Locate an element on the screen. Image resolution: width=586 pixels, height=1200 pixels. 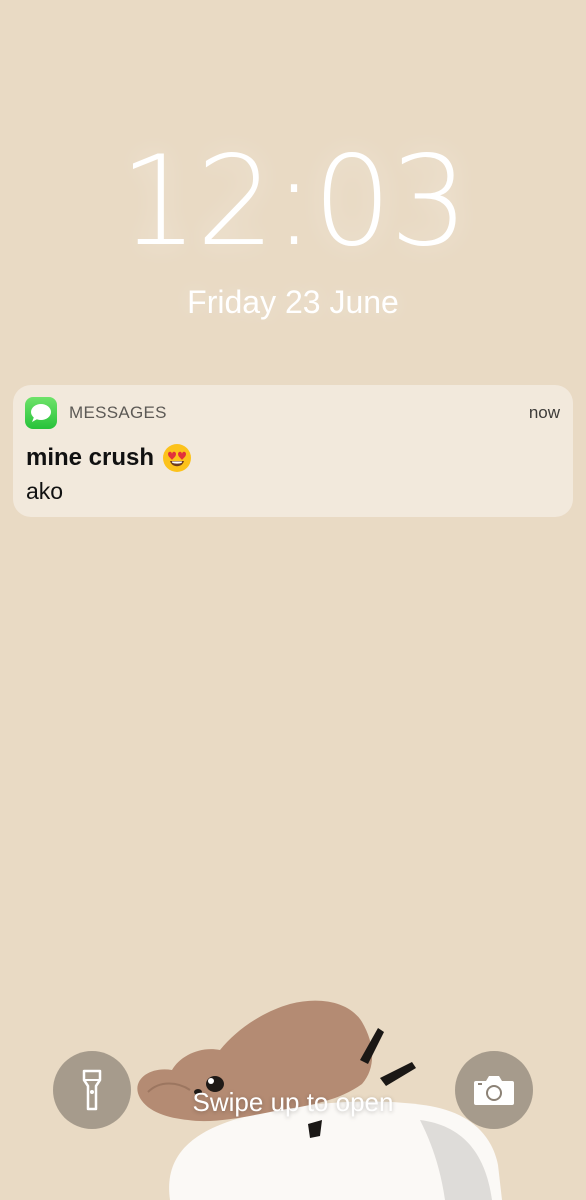
lock-screen-clock: 12:03 is located at coordinates (293, 202).